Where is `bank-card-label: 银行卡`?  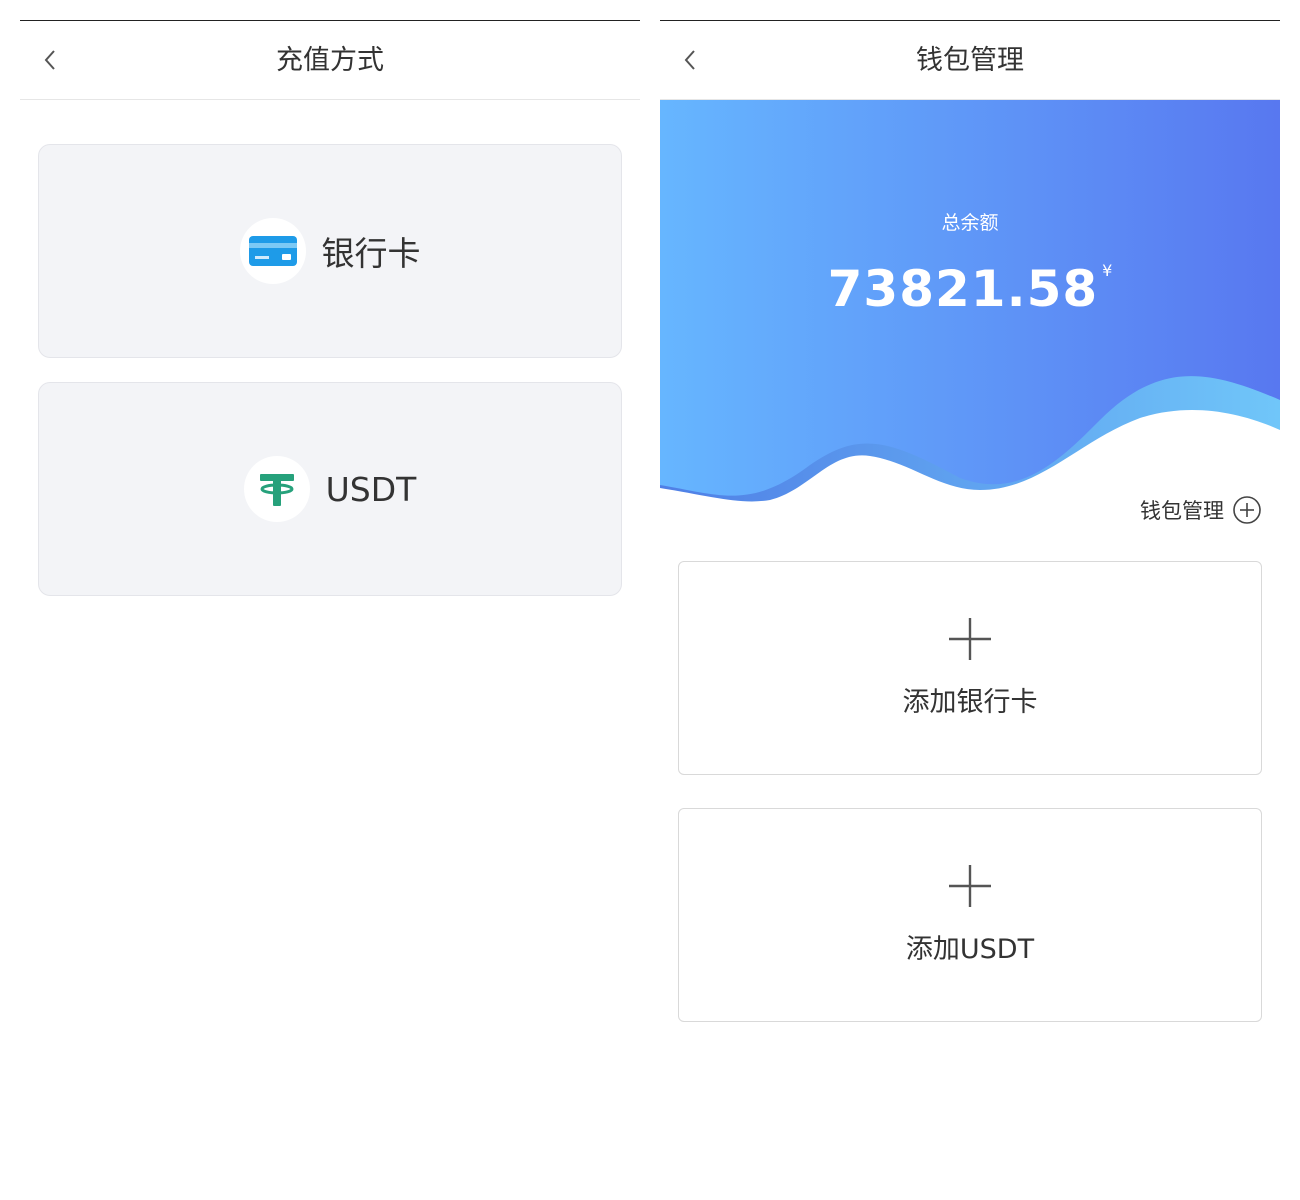
bank-card-label: 银行卡 is located at coordinates (371, 253).